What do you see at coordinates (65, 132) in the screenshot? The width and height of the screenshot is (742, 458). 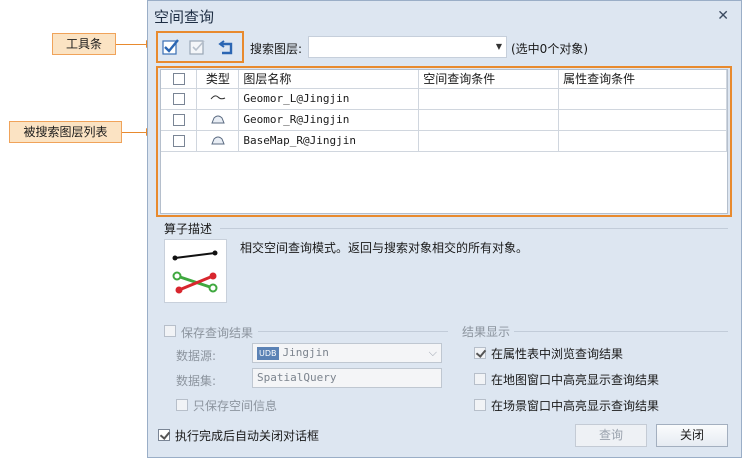 I see `layer-list-callout: 被搜索图层列表` at bounding box center [65, 132].